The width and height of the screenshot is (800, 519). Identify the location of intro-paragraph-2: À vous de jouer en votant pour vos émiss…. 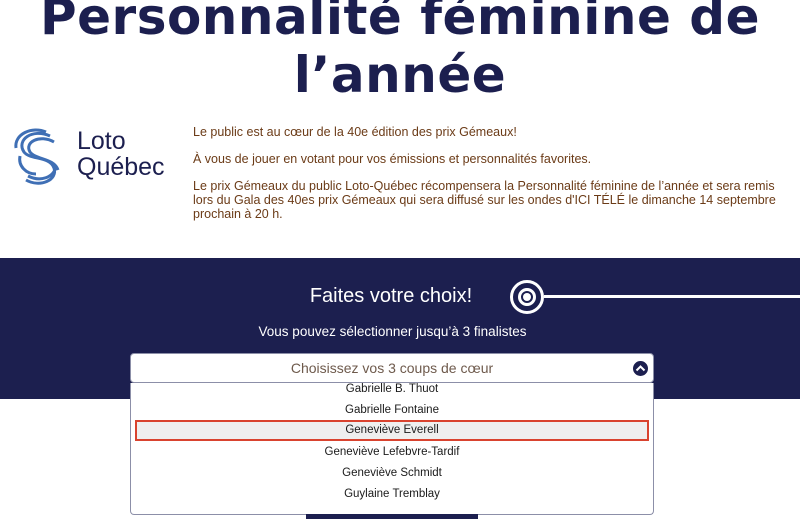
(392, 159).